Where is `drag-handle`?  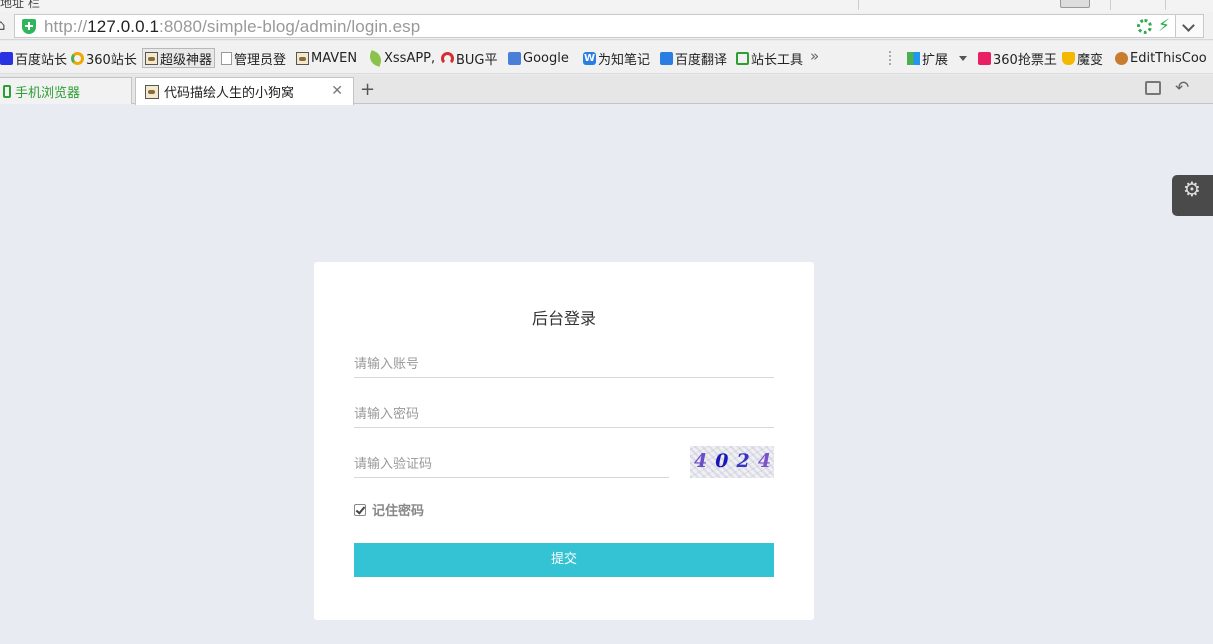
drag-handle is located at coordinates (890, 58).